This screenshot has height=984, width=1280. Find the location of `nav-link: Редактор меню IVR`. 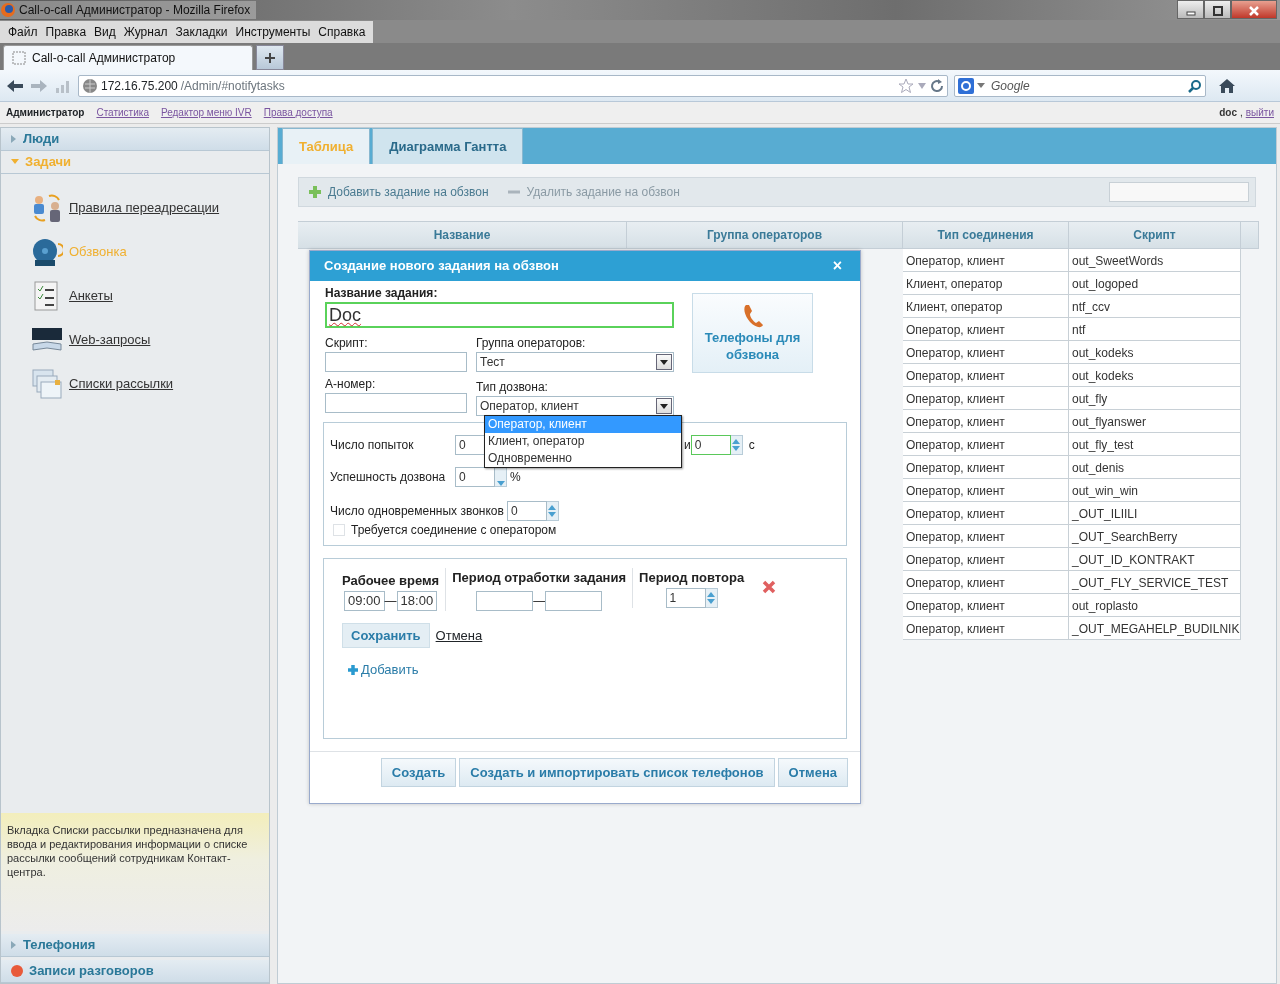

nav-link: Редактор меню IVR is located at coordinates (206, 112).